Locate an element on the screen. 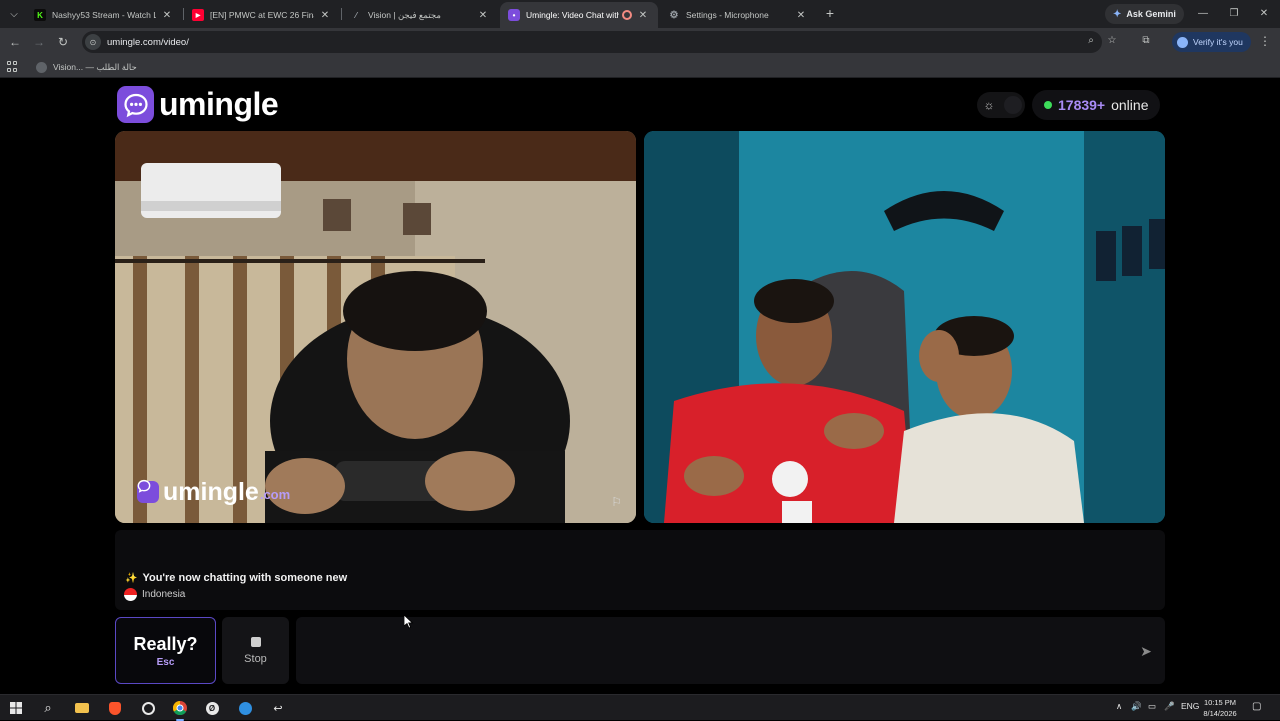 This screenshot has height=721, width=1280. logo-text: umingle is located at coordinates (219, 104).